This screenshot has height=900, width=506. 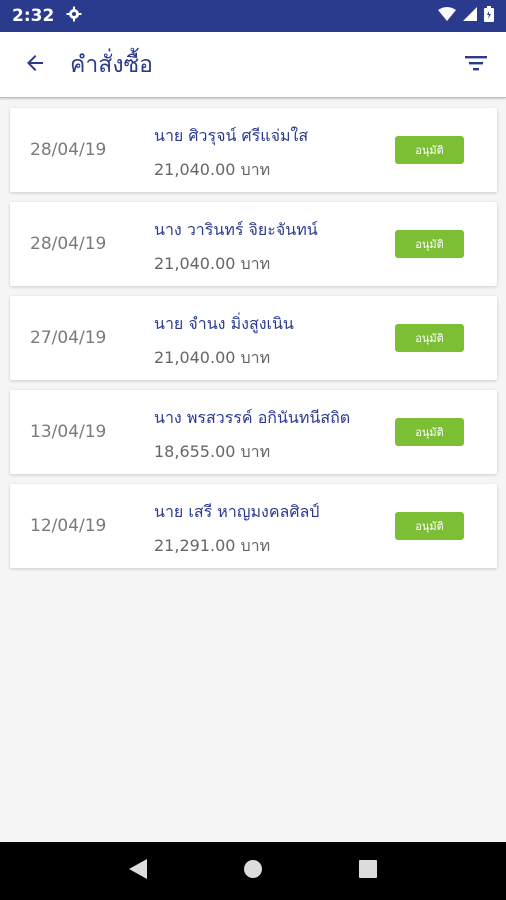 What do you see at coordinates (212, 451) in the screenshot?
I see `order-amount: 18,655.00 บาท` at bounding box center [212, 451].